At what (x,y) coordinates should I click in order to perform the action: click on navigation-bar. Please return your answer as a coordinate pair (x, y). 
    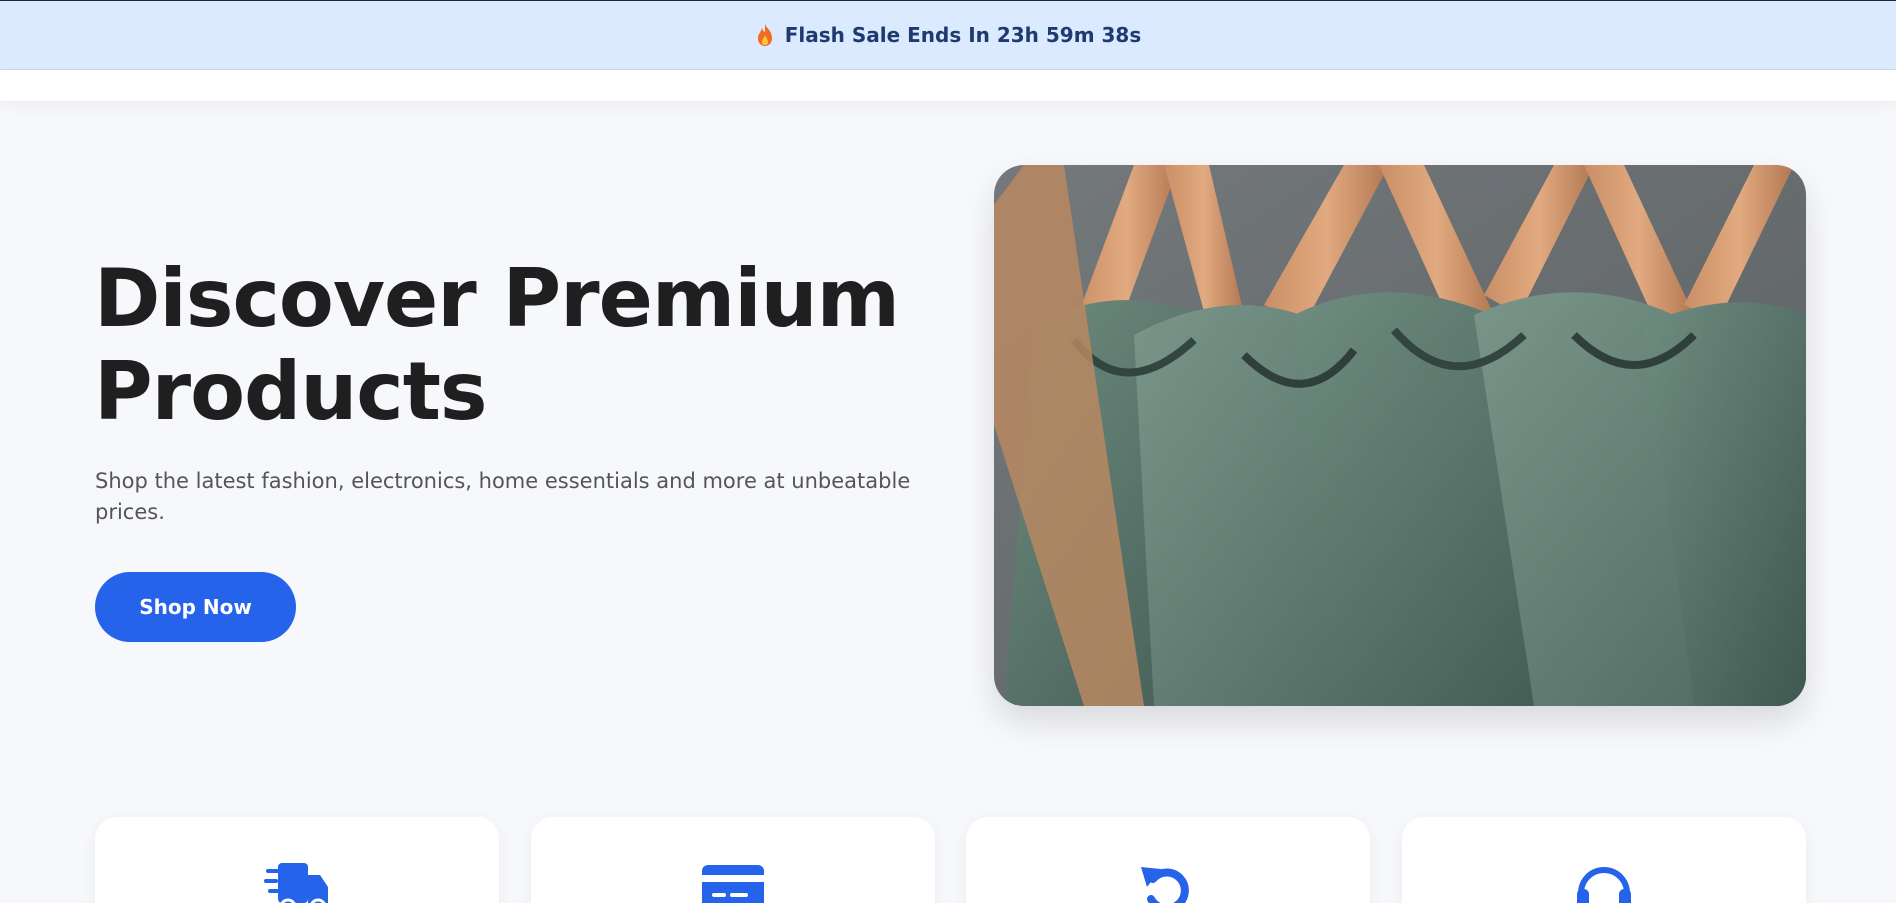
    Looking at the image, I should click on (948, 85).